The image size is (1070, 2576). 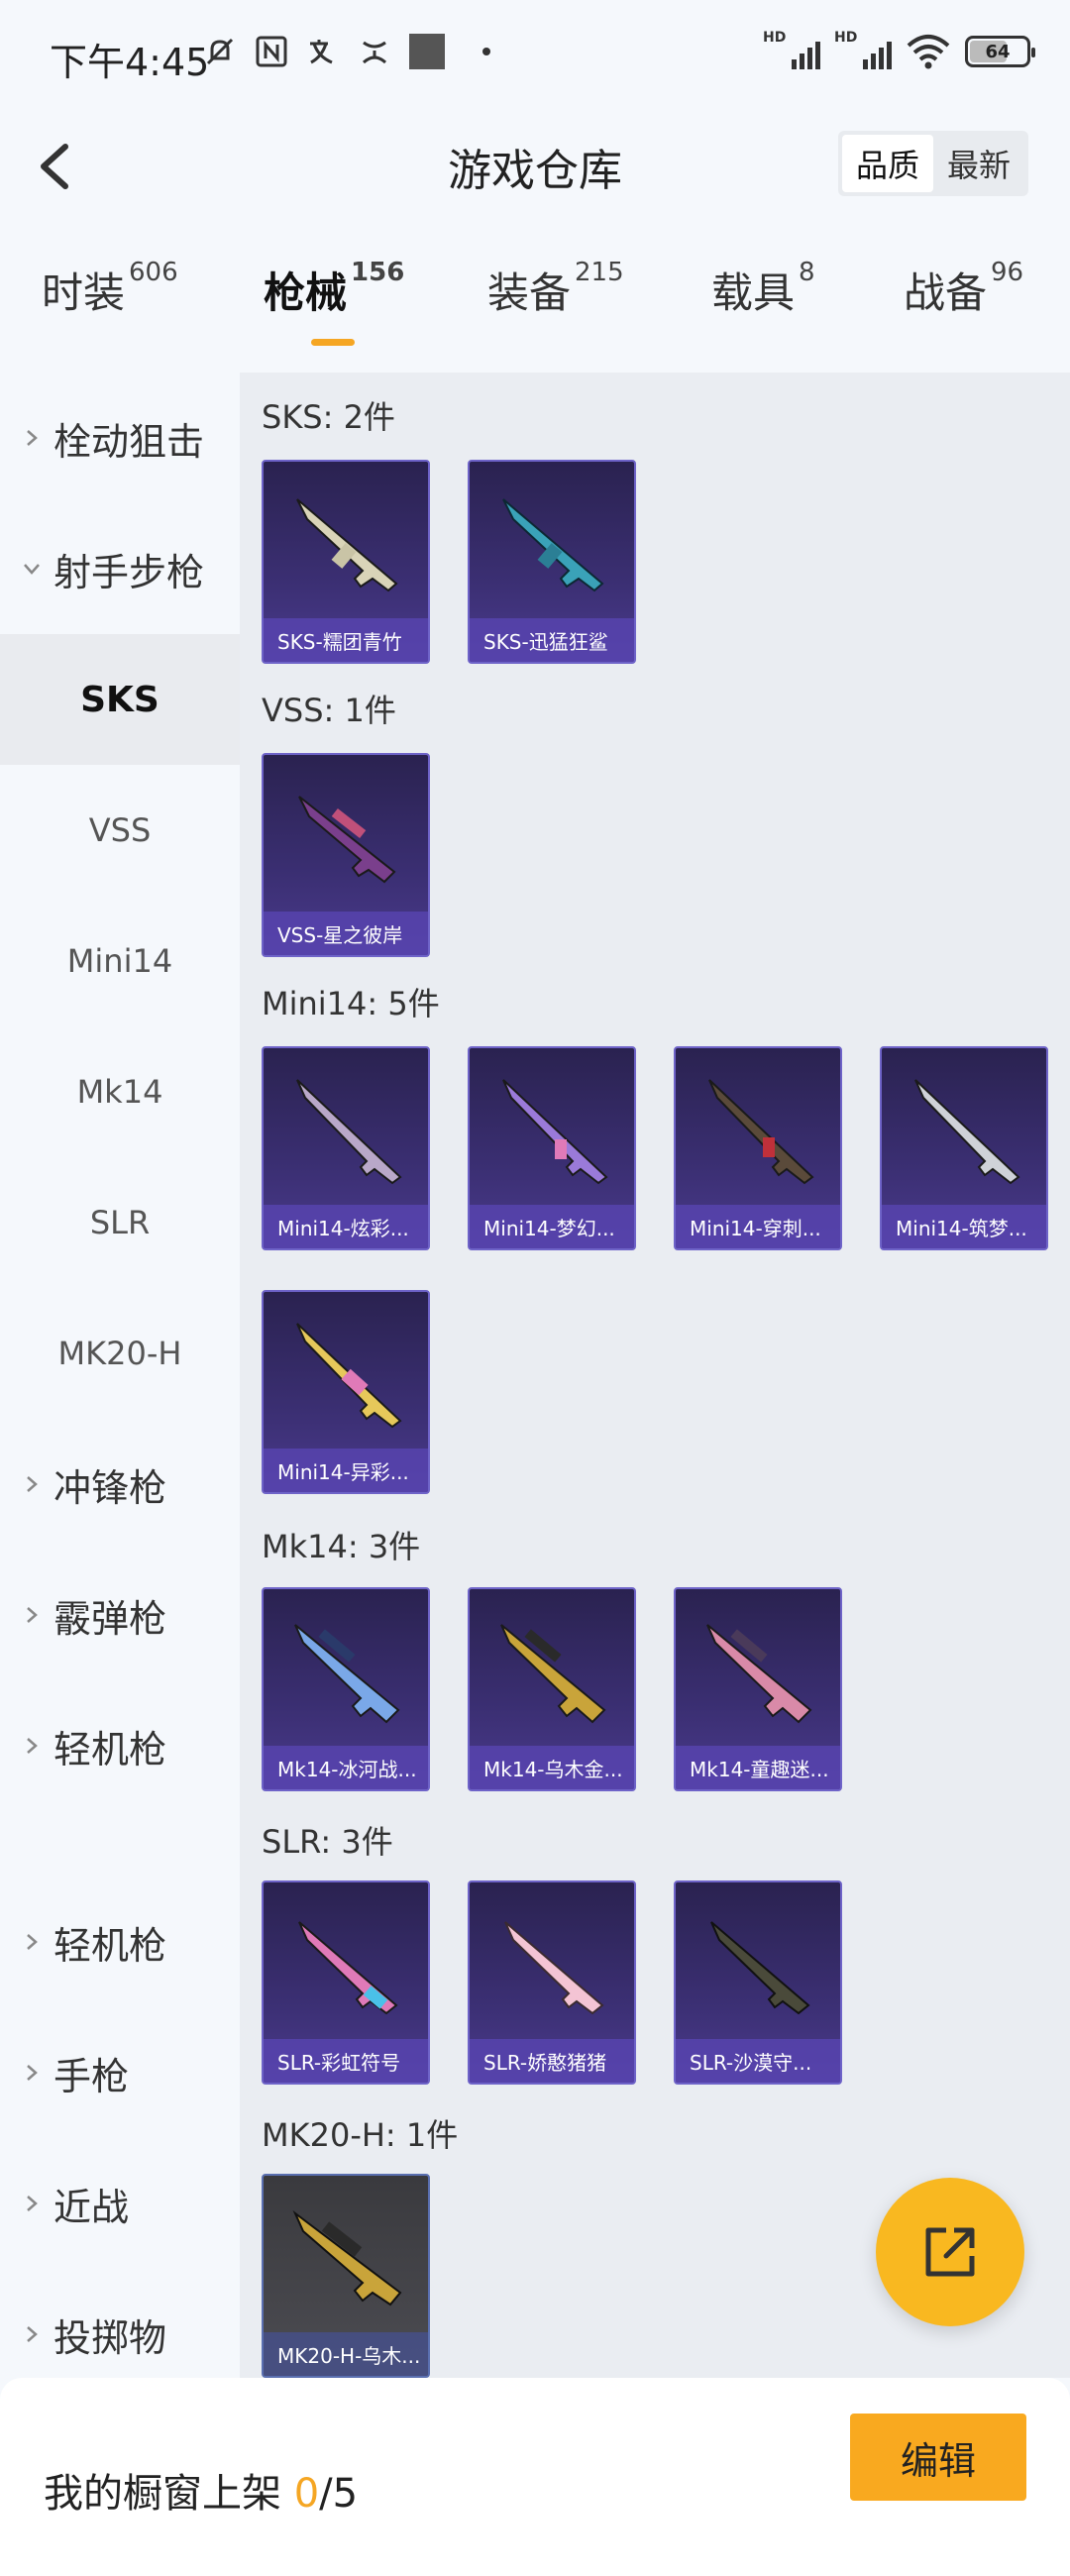 I want to click on showcase-count: 我的橱窗上架 0/5, so click(x=201, y=2490).